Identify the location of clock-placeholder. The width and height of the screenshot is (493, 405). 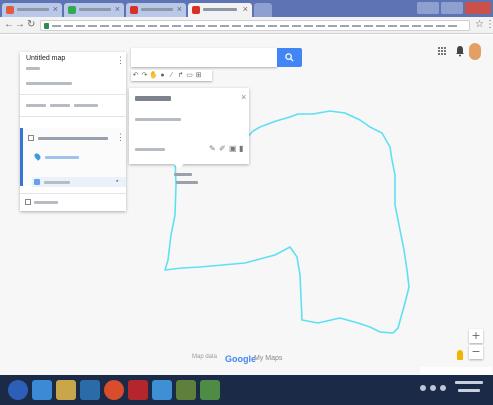
(469, 382).